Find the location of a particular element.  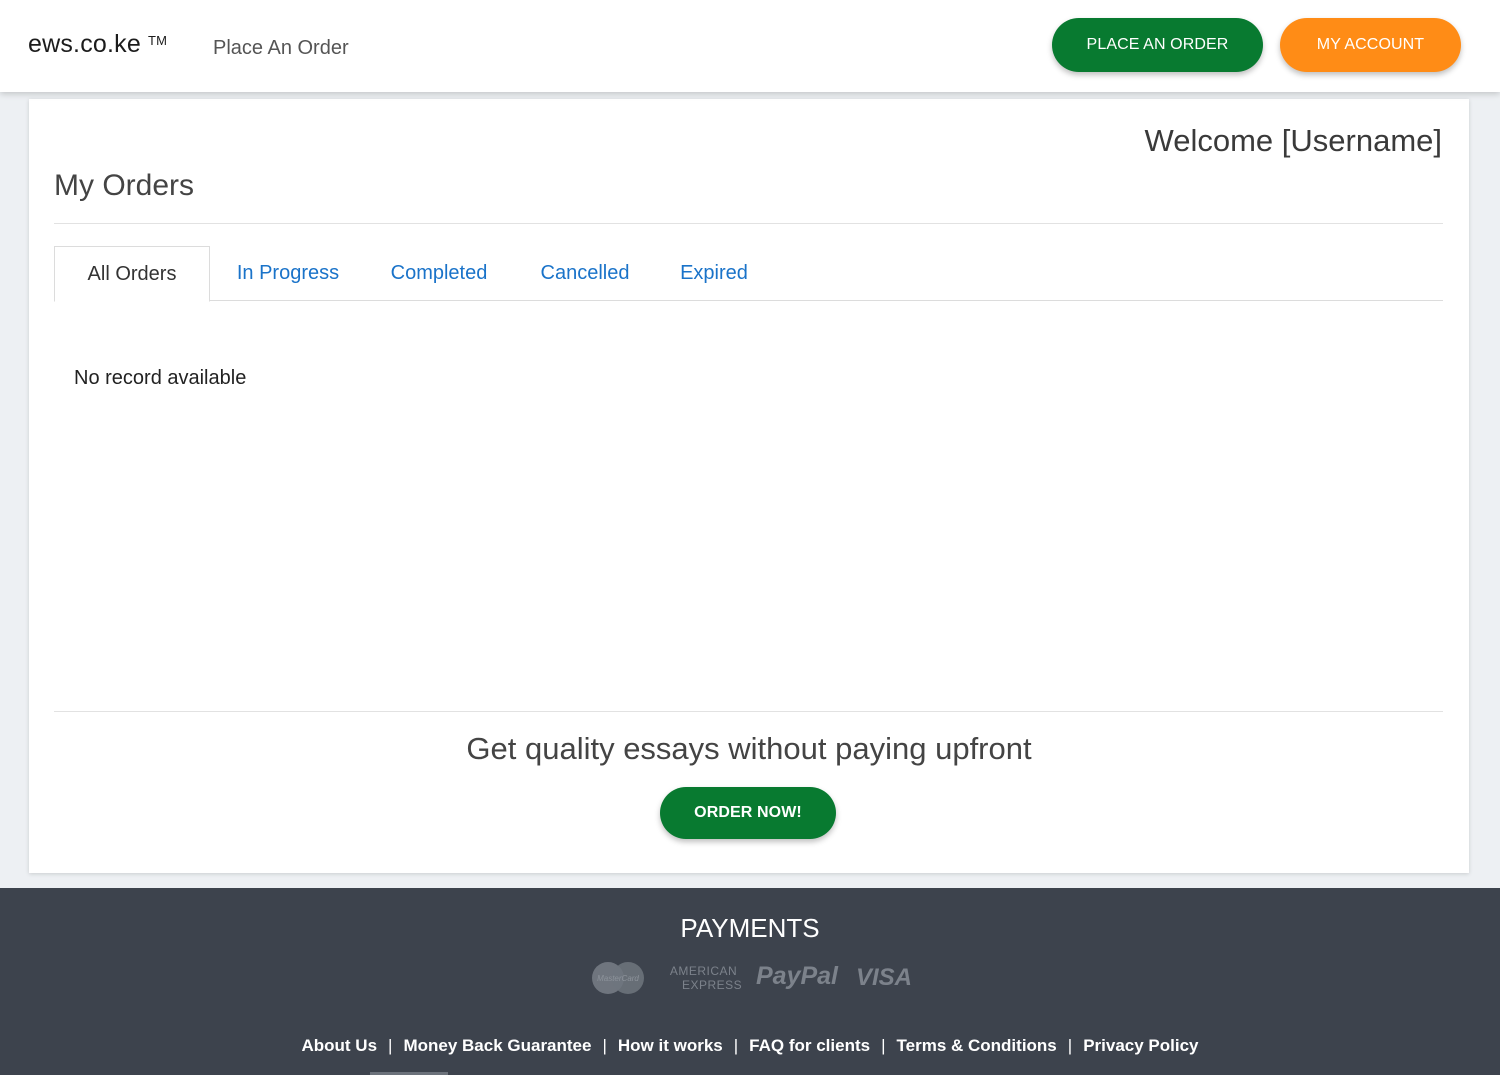

paypal-logo: PayPal is located at coordinates (797, 976).